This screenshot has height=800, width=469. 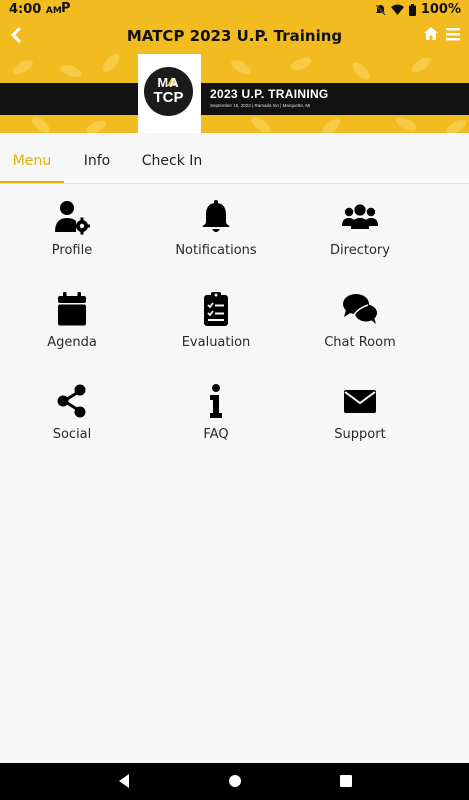 I want to click on system-nav-bar, so click(x=234, y=781).